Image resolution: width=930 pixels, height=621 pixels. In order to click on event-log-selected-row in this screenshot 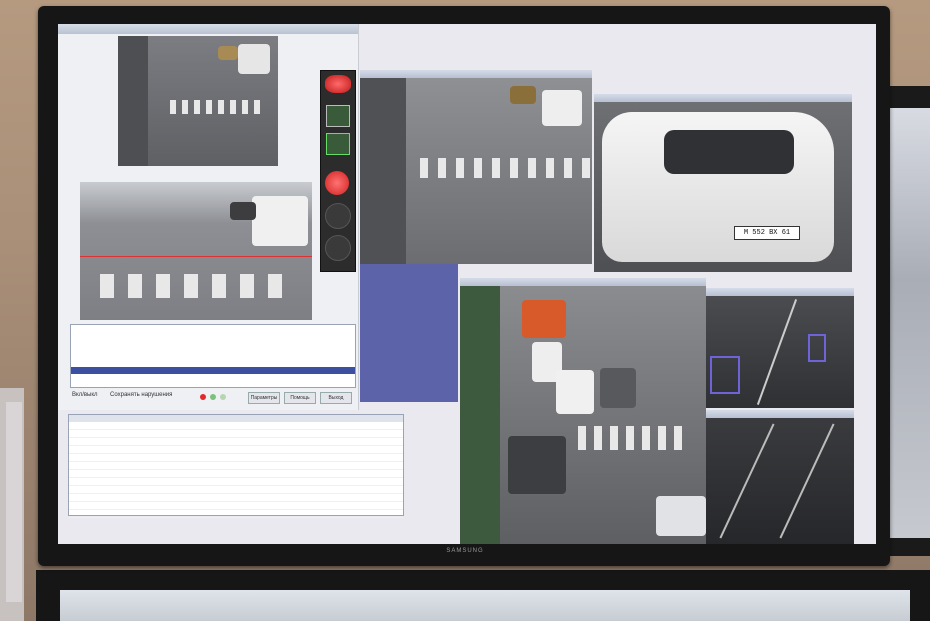, I will do `click(213, 370)`.